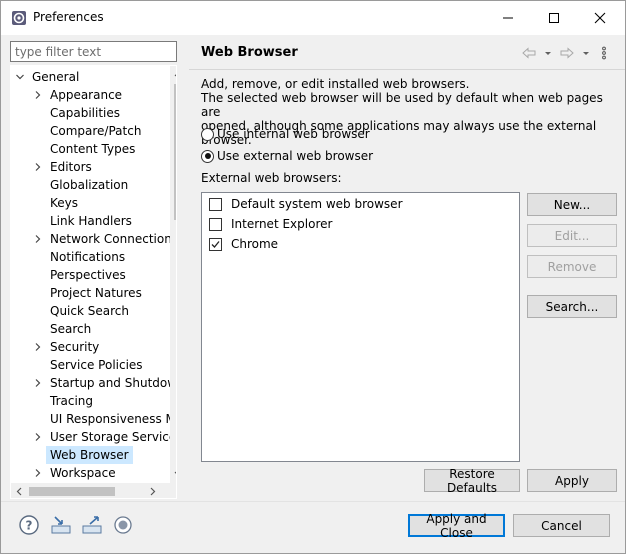 Image resolution: width=626 pixels, height=554 pixels. What do you see at coordinates (293, 134) in the screenshot?
I see `radio-label: Use internal web browser` at bounding box center [293, 134].